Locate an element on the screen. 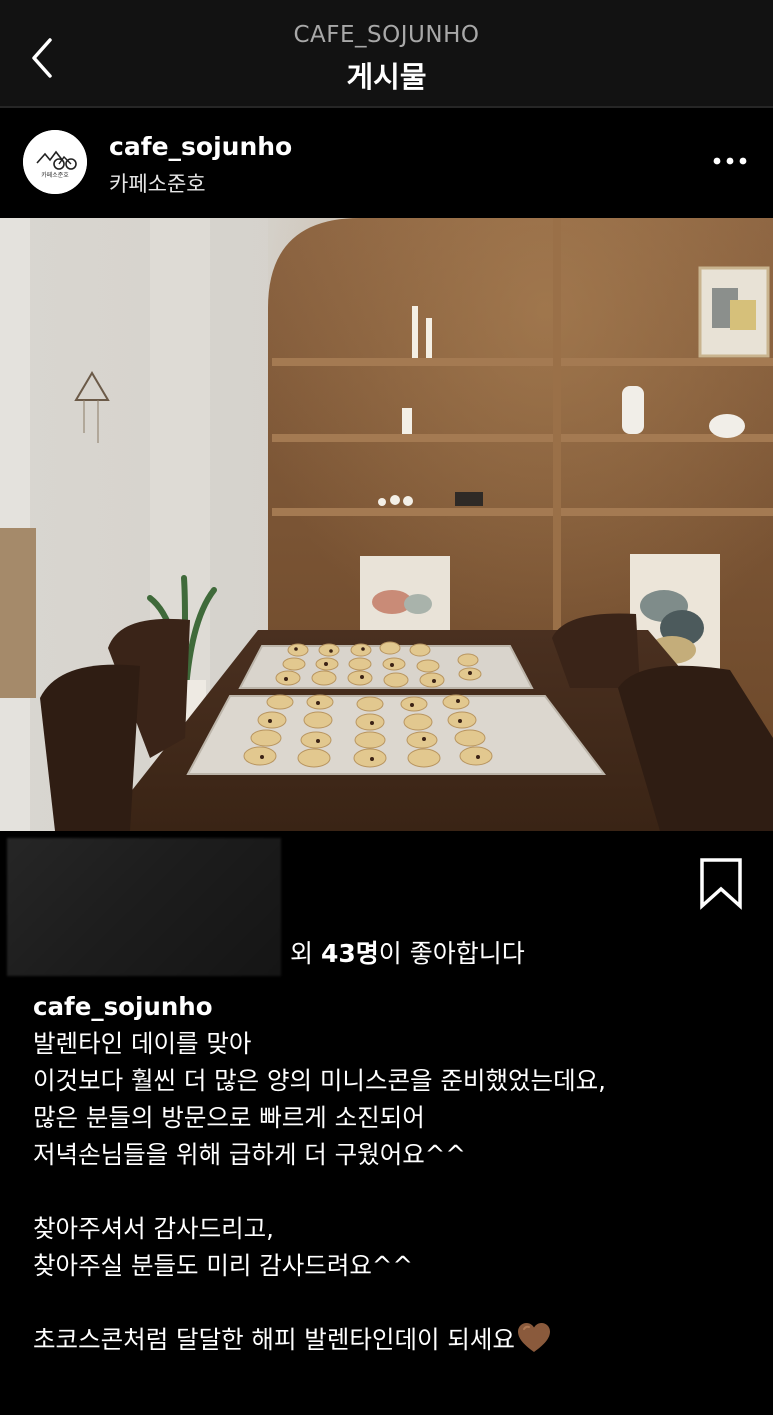 The width and height of the screenshot is (773, 1415). caption-username: cafe_sojunho is located at coordinates (393, 1006).